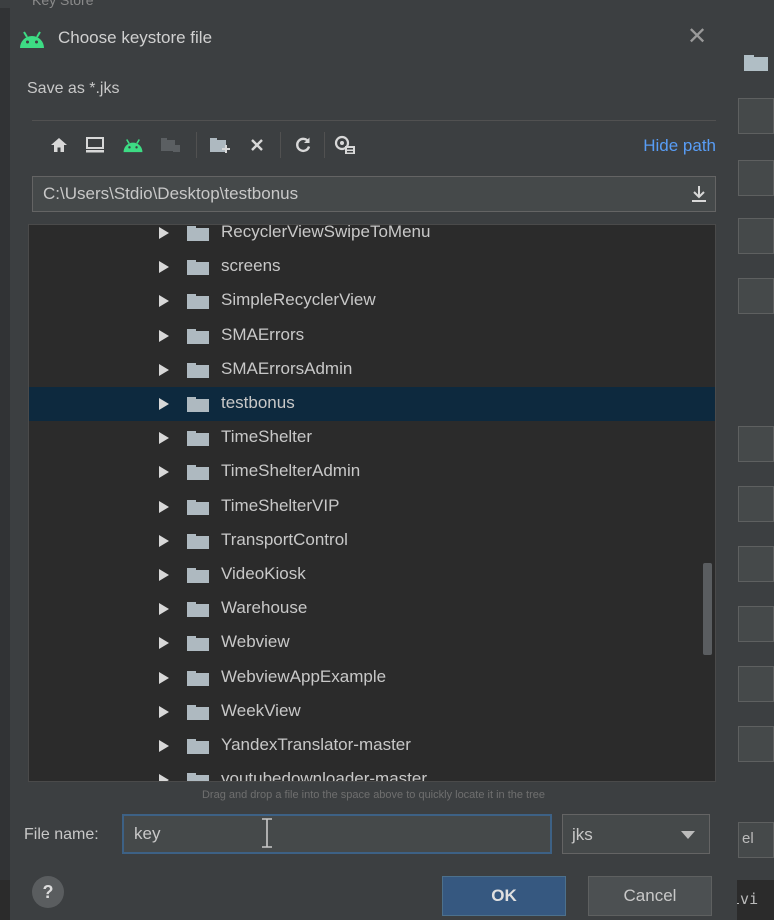 The width and height of the screenshot is (774, 920). Describe the element at coordinates (298, 300) in the screenshot. I see `tree-item-label: SimpleRecyclerView` at that location.